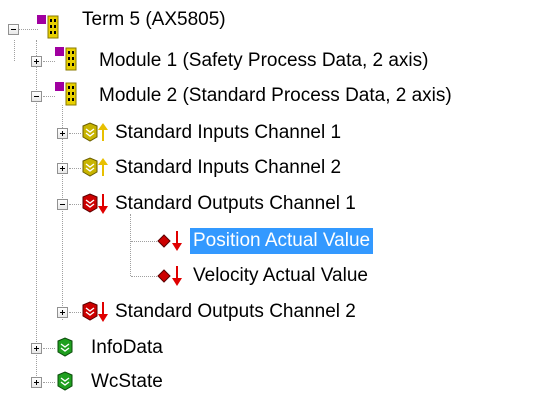 This screenshot has height=399, width=546. I want to click on tree-item-inputs2: Standard Inputs Channel 2, so click(228, 168).